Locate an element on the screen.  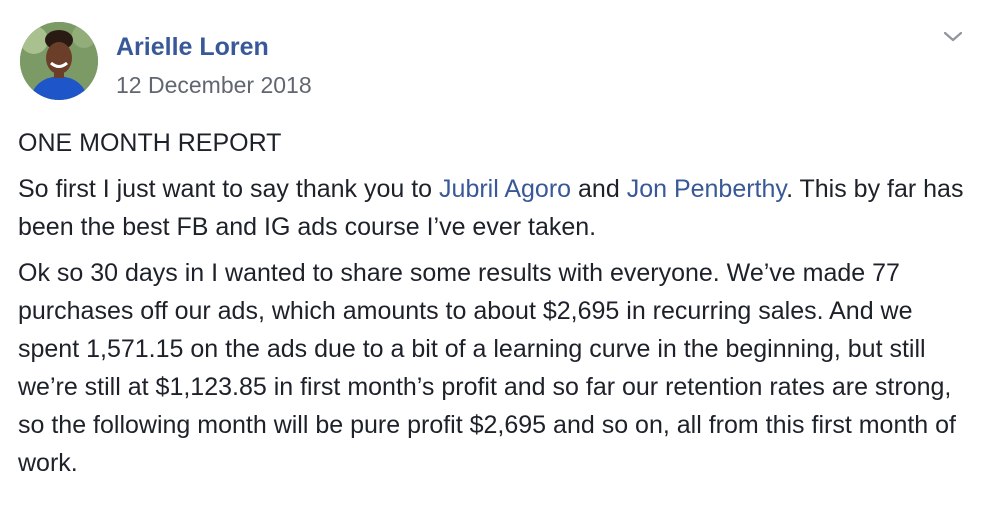
avatar-image is located at coordinates (59, 61).